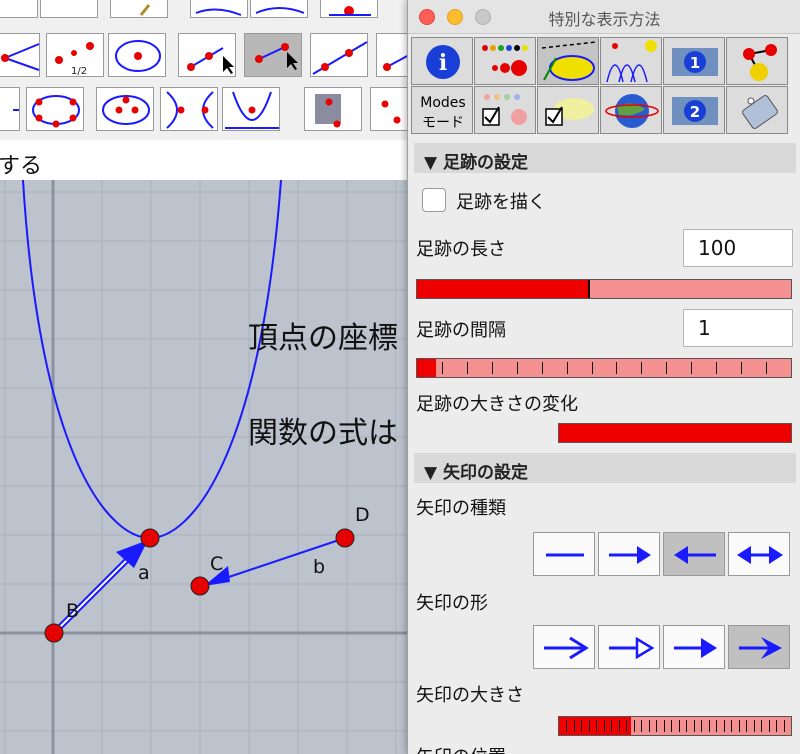 This screenshot has height=754, width=800. I want to click on modes-tab: Modes モード, so click(442, 110).